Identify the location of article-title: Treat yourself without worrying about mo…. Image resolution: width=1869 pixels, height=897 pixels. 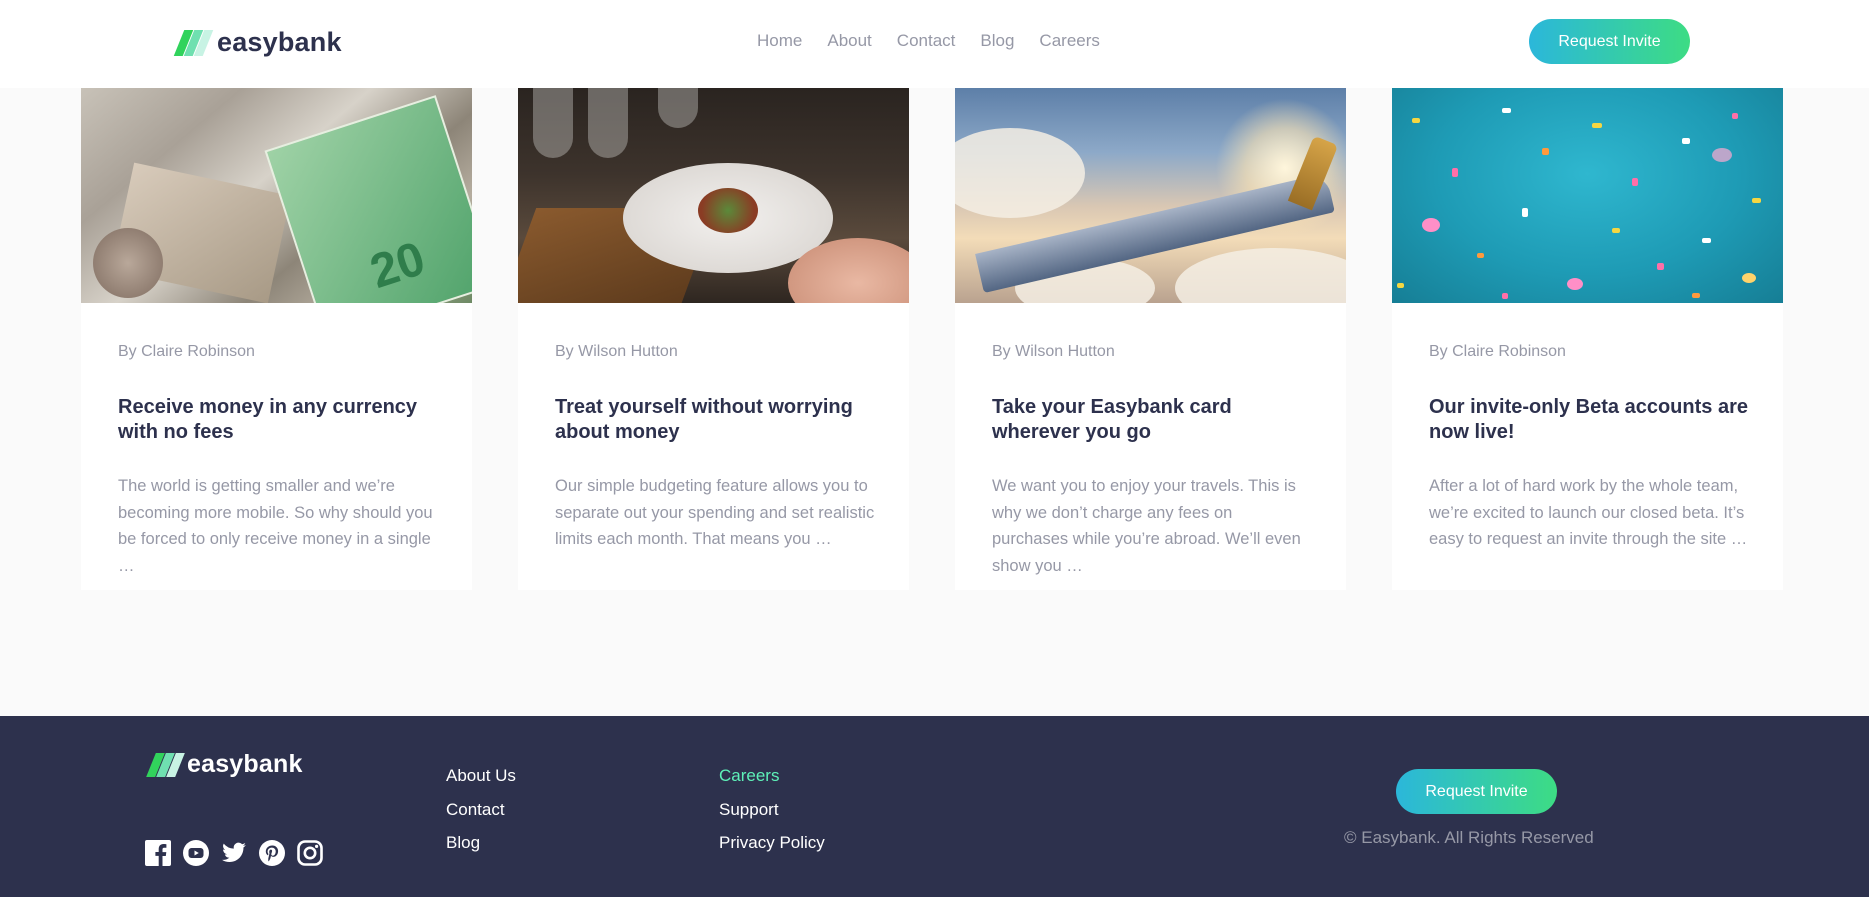
(720, 420).